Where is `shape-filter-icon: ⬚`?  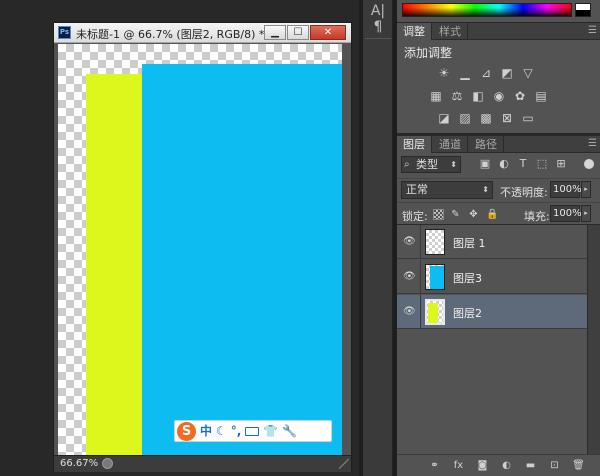
shape-filter-icon: ⬚ is located at coordinates (542, 164).